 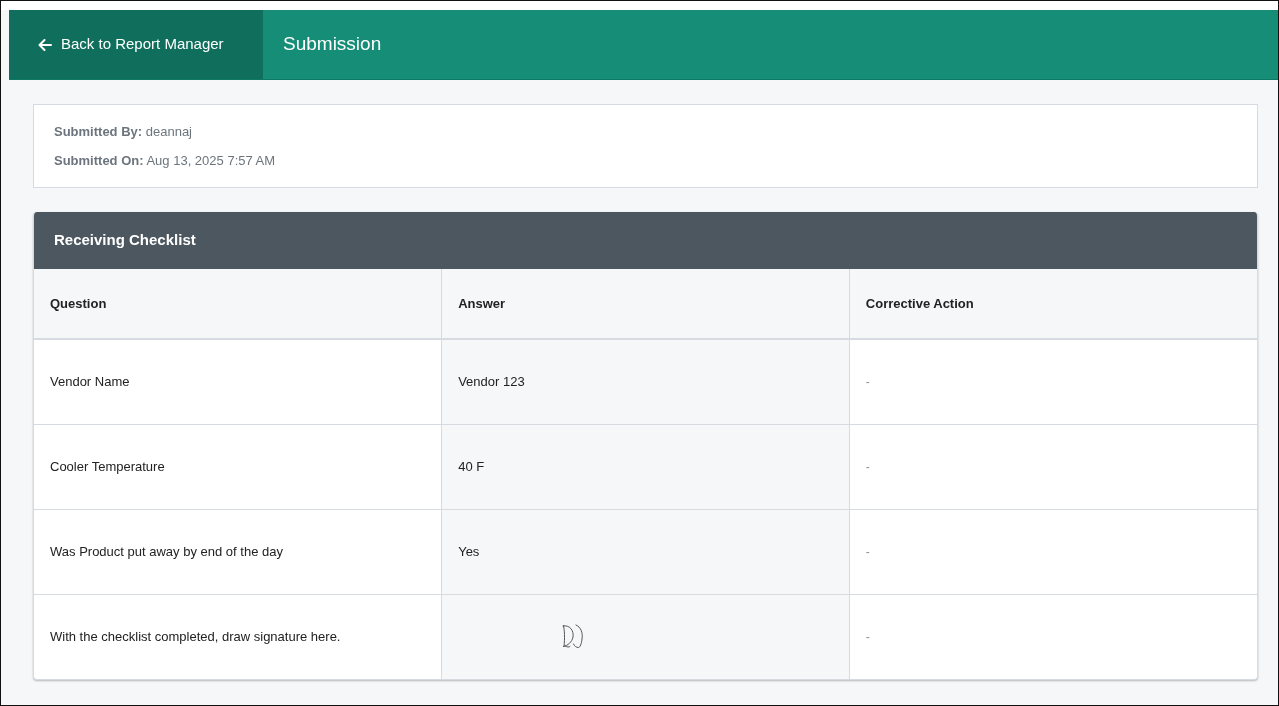 I want to click on question-cell: Was Product put away by end of the day, so click(x=238, y=551).